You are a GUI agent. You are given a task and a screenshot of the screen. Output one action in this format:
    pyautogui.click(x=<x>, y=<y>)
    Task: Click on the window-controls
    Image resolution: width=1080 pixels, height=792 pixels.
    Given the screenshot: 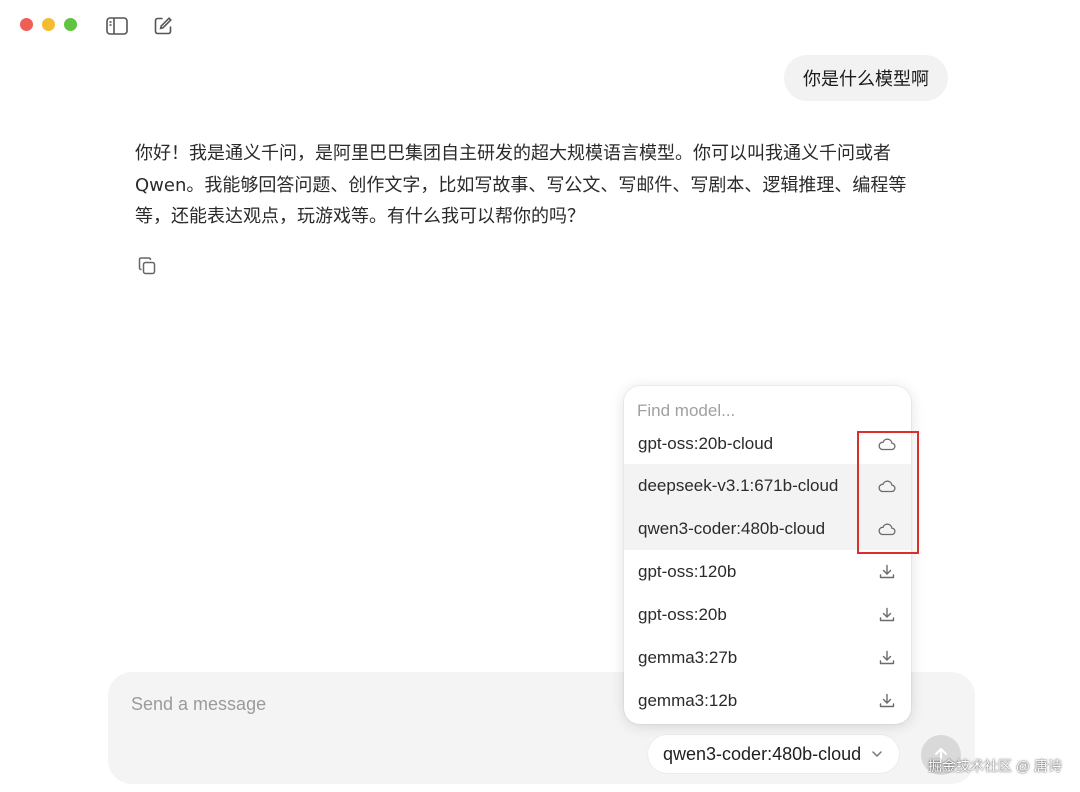 What is the action you would take?
    pyautogui.click(x=48, y=24)
    